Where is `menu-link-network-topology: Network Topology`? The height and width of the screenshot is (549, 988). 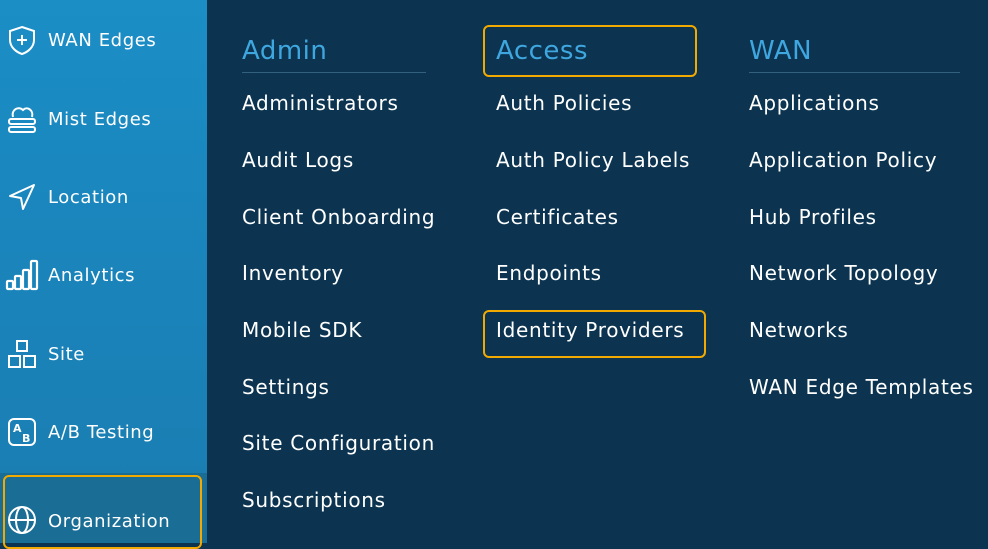 menu-link-network-topology: Network Topology is located at coordinates (843, 273).